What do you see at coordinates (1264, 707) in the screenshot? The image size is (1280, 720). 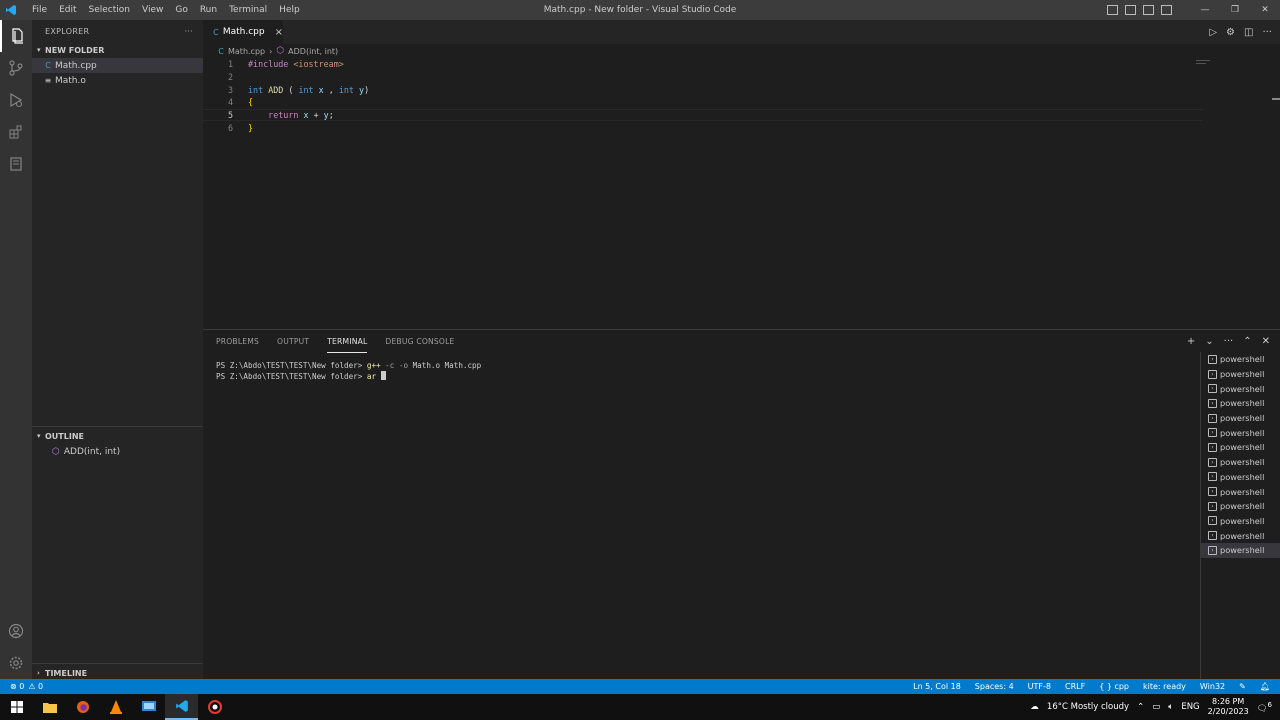 I see `notification-center-icon: 🗨︎6` at bounding box center [1264, 707].